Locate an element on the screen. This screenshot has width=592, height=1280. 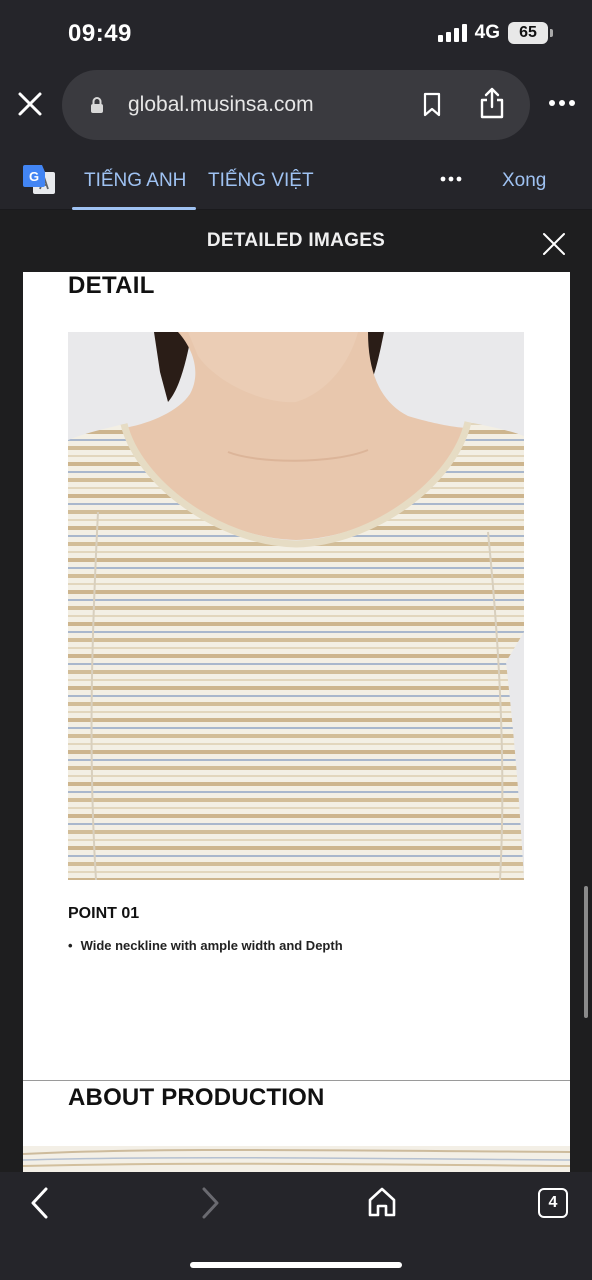
status-bar: 09:49 4G 65 is located at coordinates (296, 34).